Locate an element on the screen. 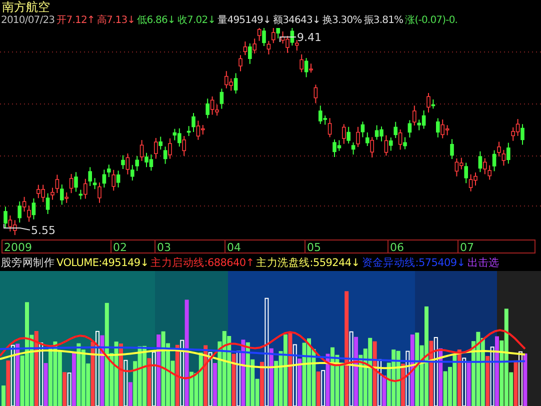  stock-name: 南方航空 is located at coordinates (26, 7).